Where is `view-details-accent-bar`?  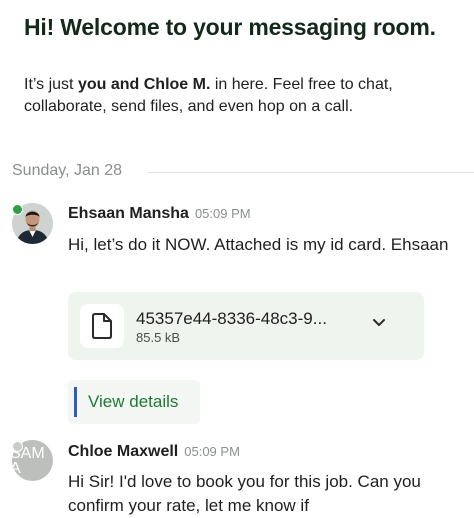
view-details-accent-bar is located at coordinates (75, 402).